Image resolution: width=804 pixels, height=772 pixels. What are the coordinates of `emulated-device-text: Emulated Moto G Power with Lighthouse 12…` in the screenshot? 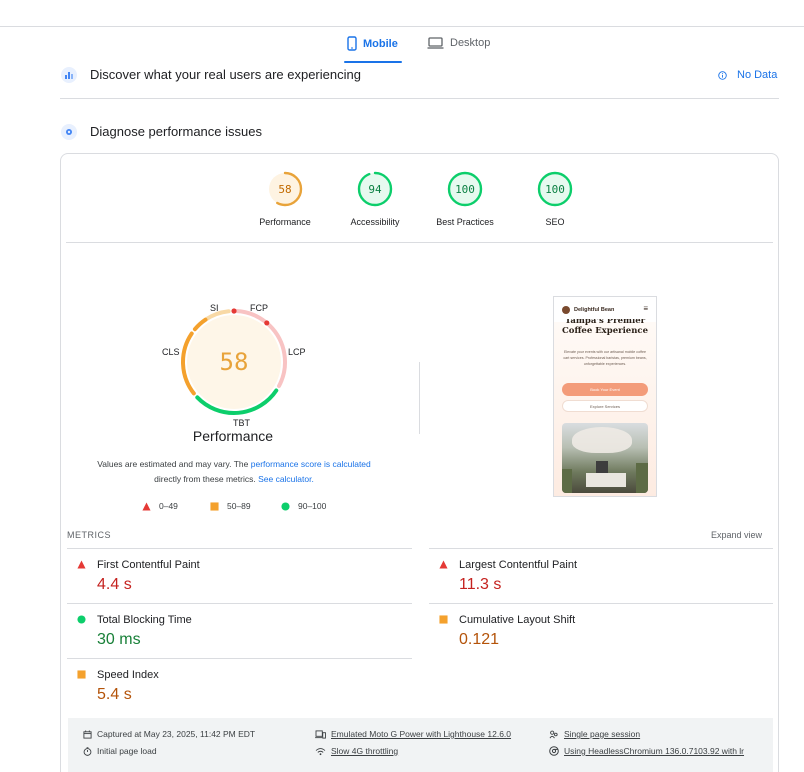 It's located at (421, 734).